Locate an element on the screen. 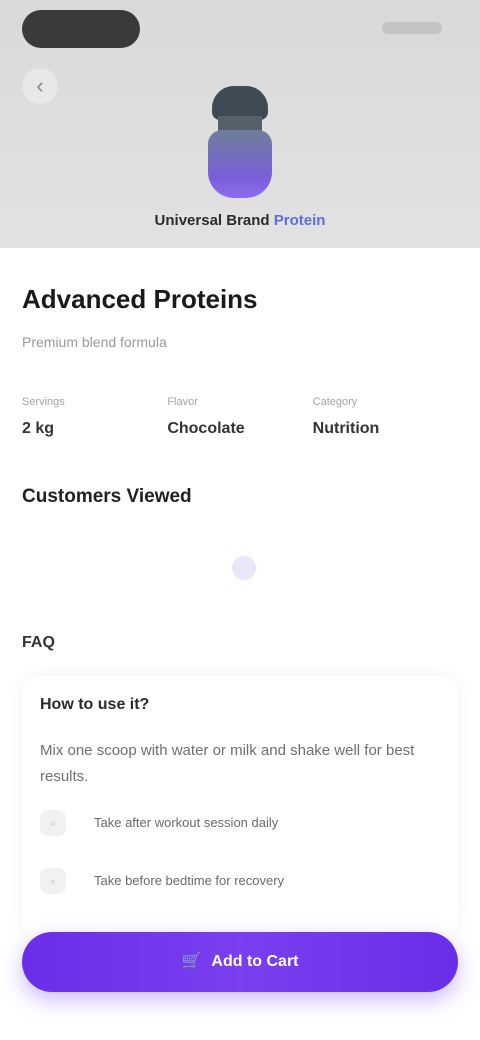 The image size is (480, 1040). clock-icon: ◦ is located at coordinates (53, 881).